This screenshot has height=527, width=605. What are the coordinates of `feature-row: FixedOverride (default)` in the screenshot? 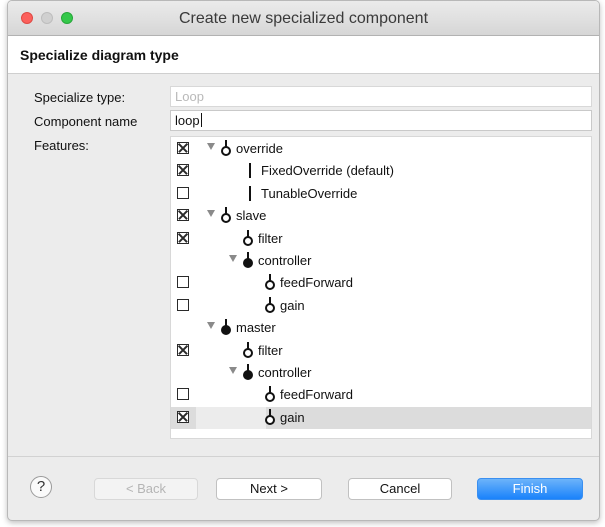 It's located at (381, 171).